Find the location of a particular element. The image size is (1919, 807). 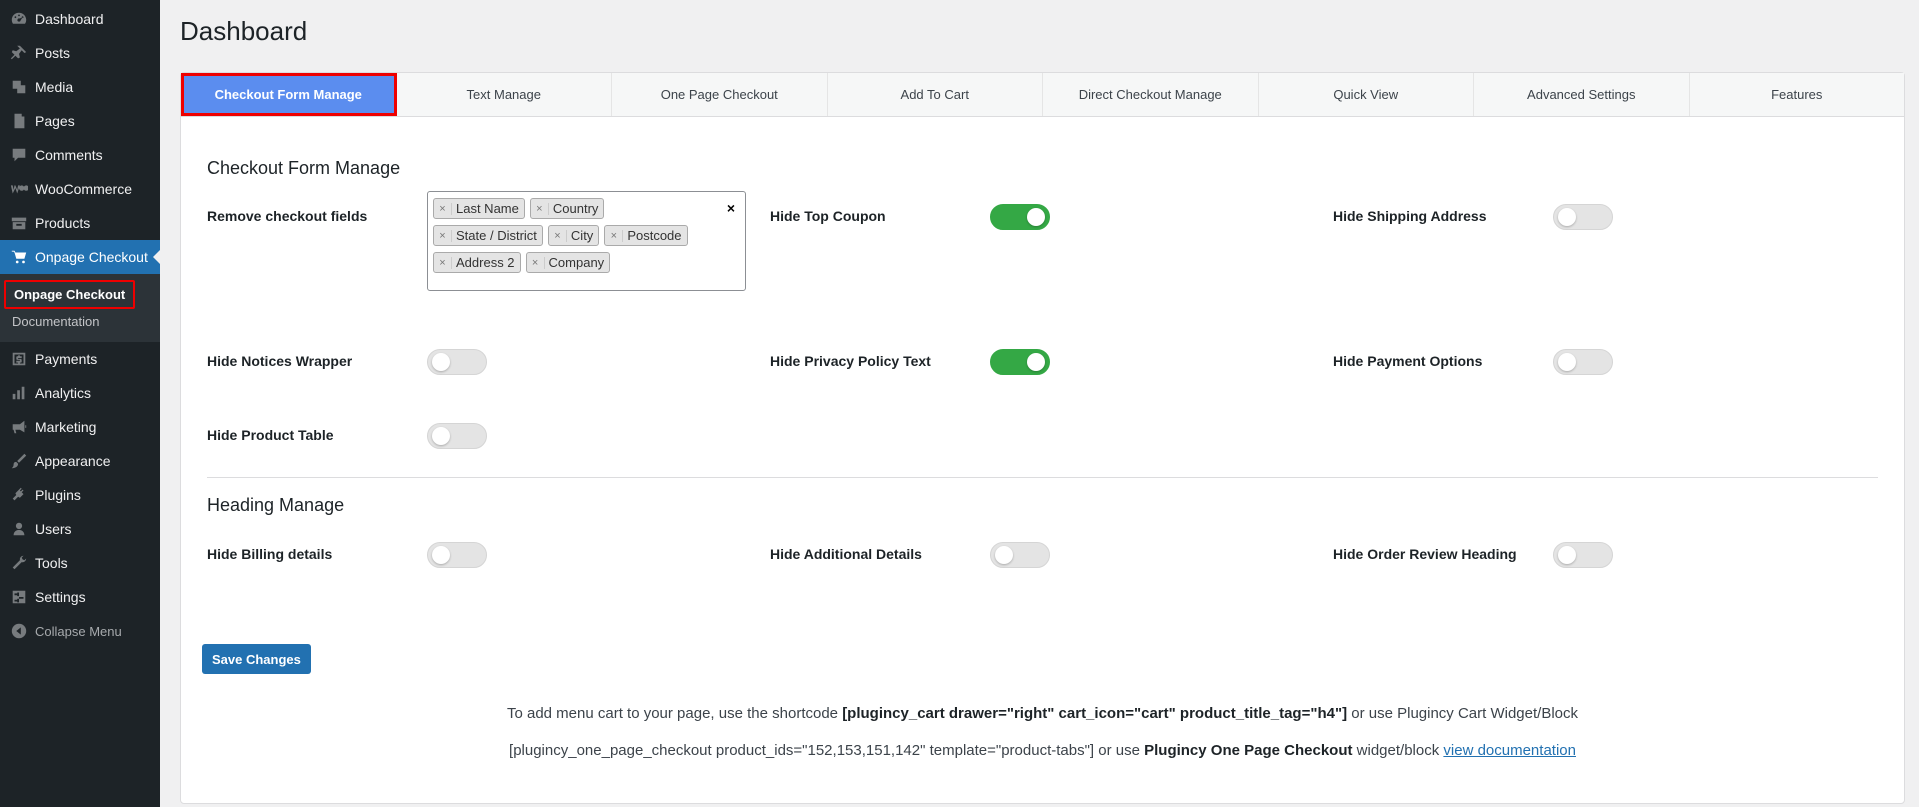

menu-item-appearance: Appearance is located at coordinates (80, 461).